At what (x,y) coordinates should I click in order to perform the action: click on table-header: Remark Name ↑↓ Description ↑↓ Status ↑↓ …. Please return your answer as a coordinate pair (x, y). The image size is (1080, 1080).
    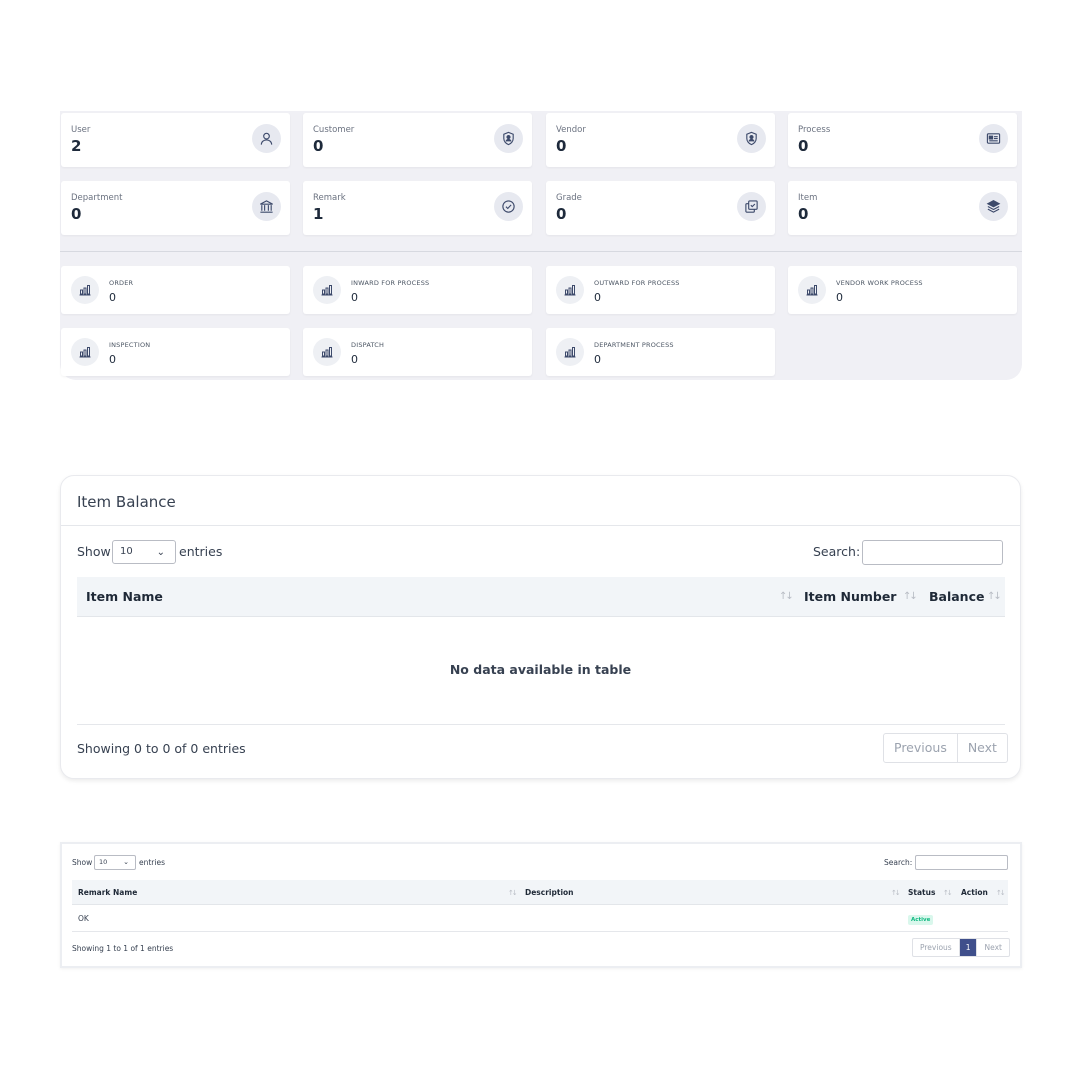
    Looking at the image, I should click on (540, 892).